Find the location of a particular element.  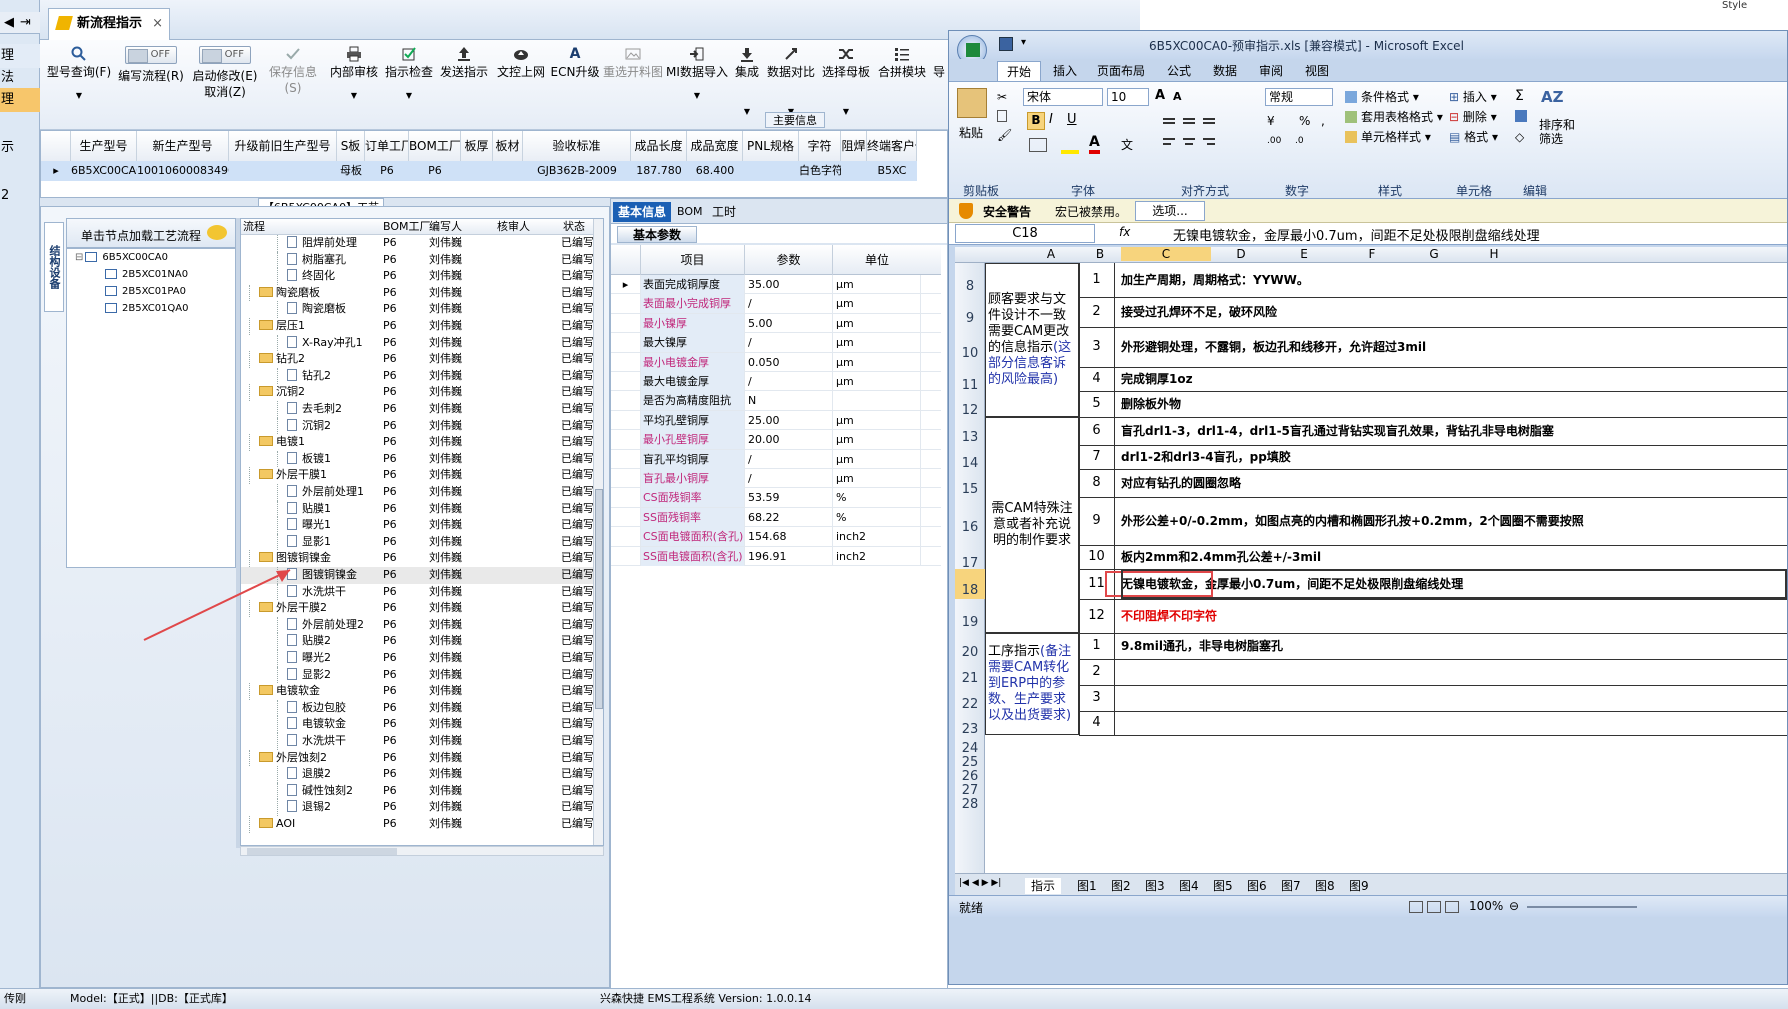

param-row: 是否为高精度阻抗 N is located at coordinates (776, 401).